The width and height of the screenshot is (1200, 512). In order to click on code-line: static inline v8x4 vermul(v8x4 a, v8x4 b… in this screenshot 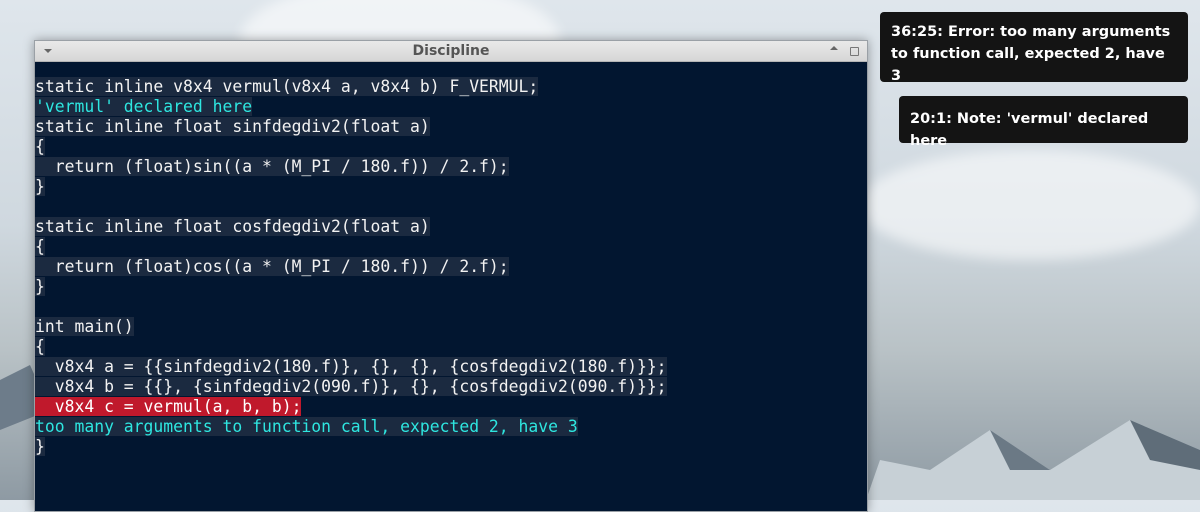, I will do `click(351, 87)`.